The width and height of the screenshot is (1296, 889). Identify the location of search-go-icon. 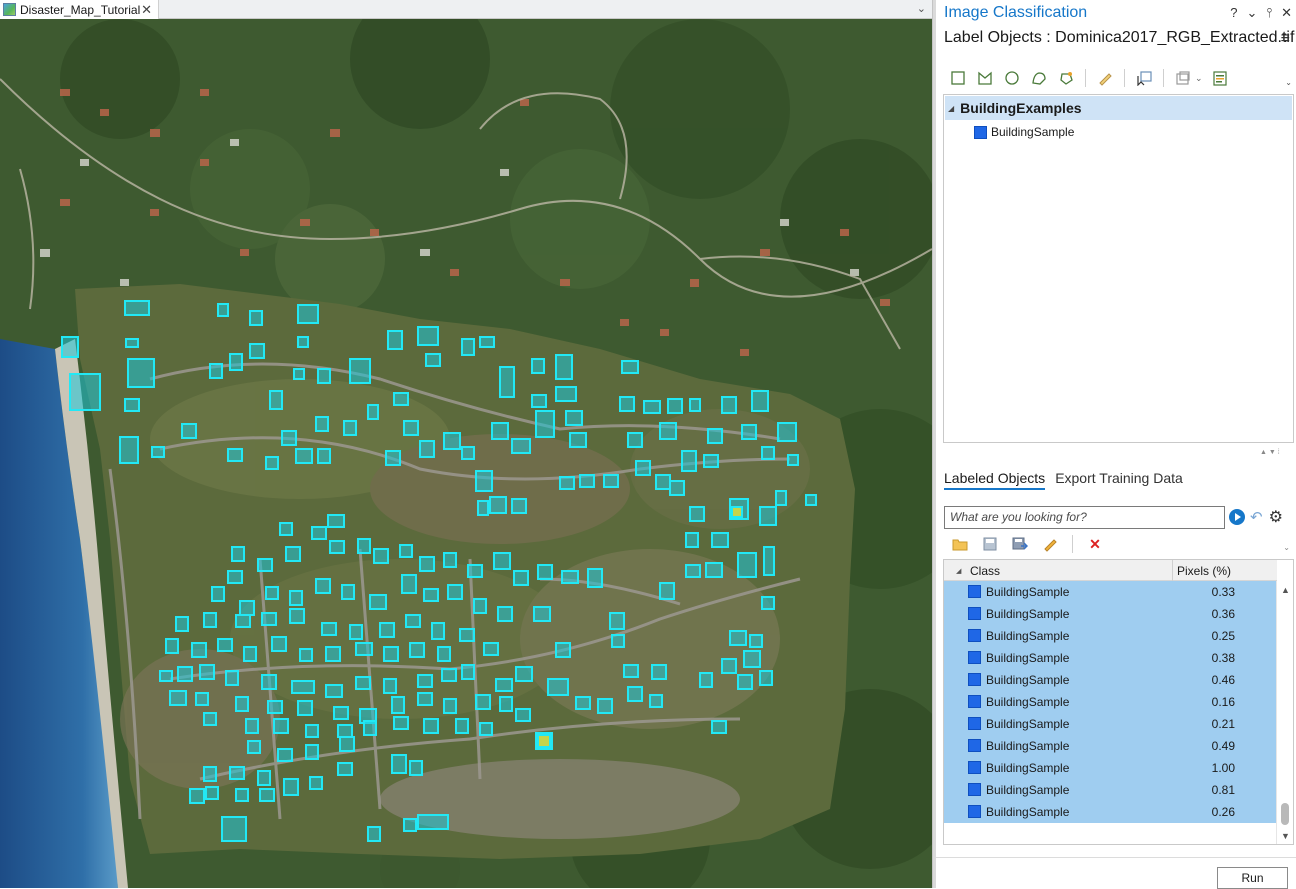
(1237, 517).